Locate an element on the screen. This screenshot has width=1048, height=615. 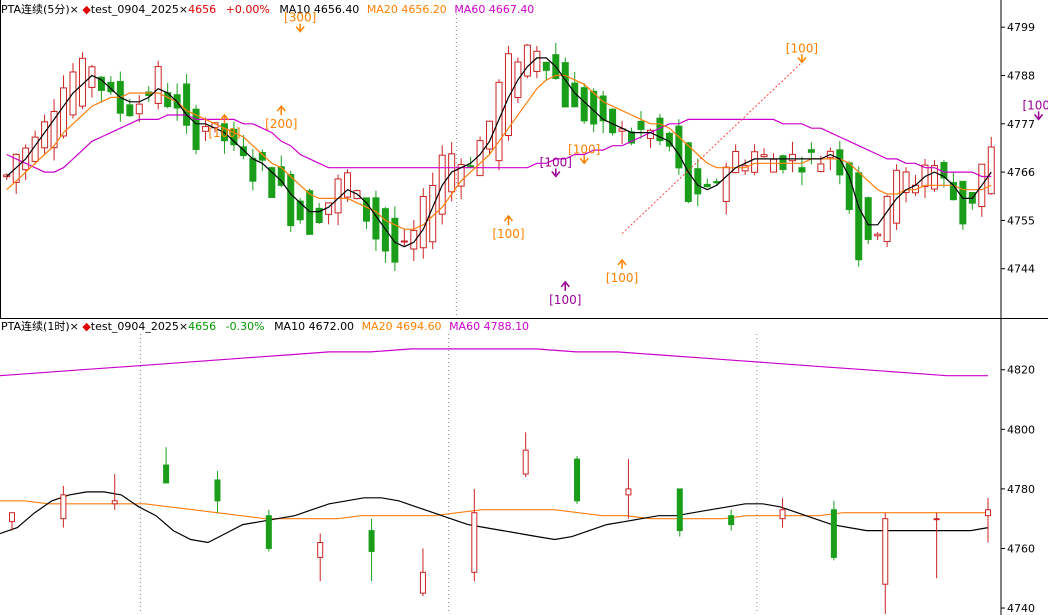
y-tick-label: 4760 is located at coordinates (1021, 548).